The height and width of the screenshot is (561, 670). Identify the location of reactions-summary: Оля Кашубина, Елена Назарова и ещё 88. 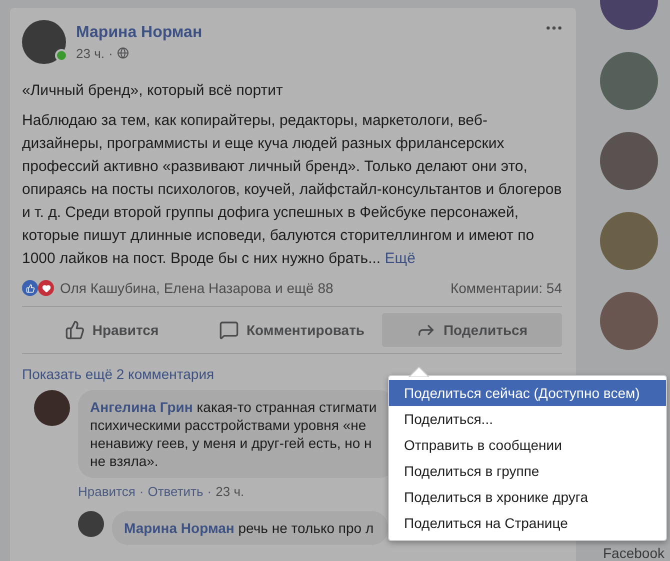
(197, 288).